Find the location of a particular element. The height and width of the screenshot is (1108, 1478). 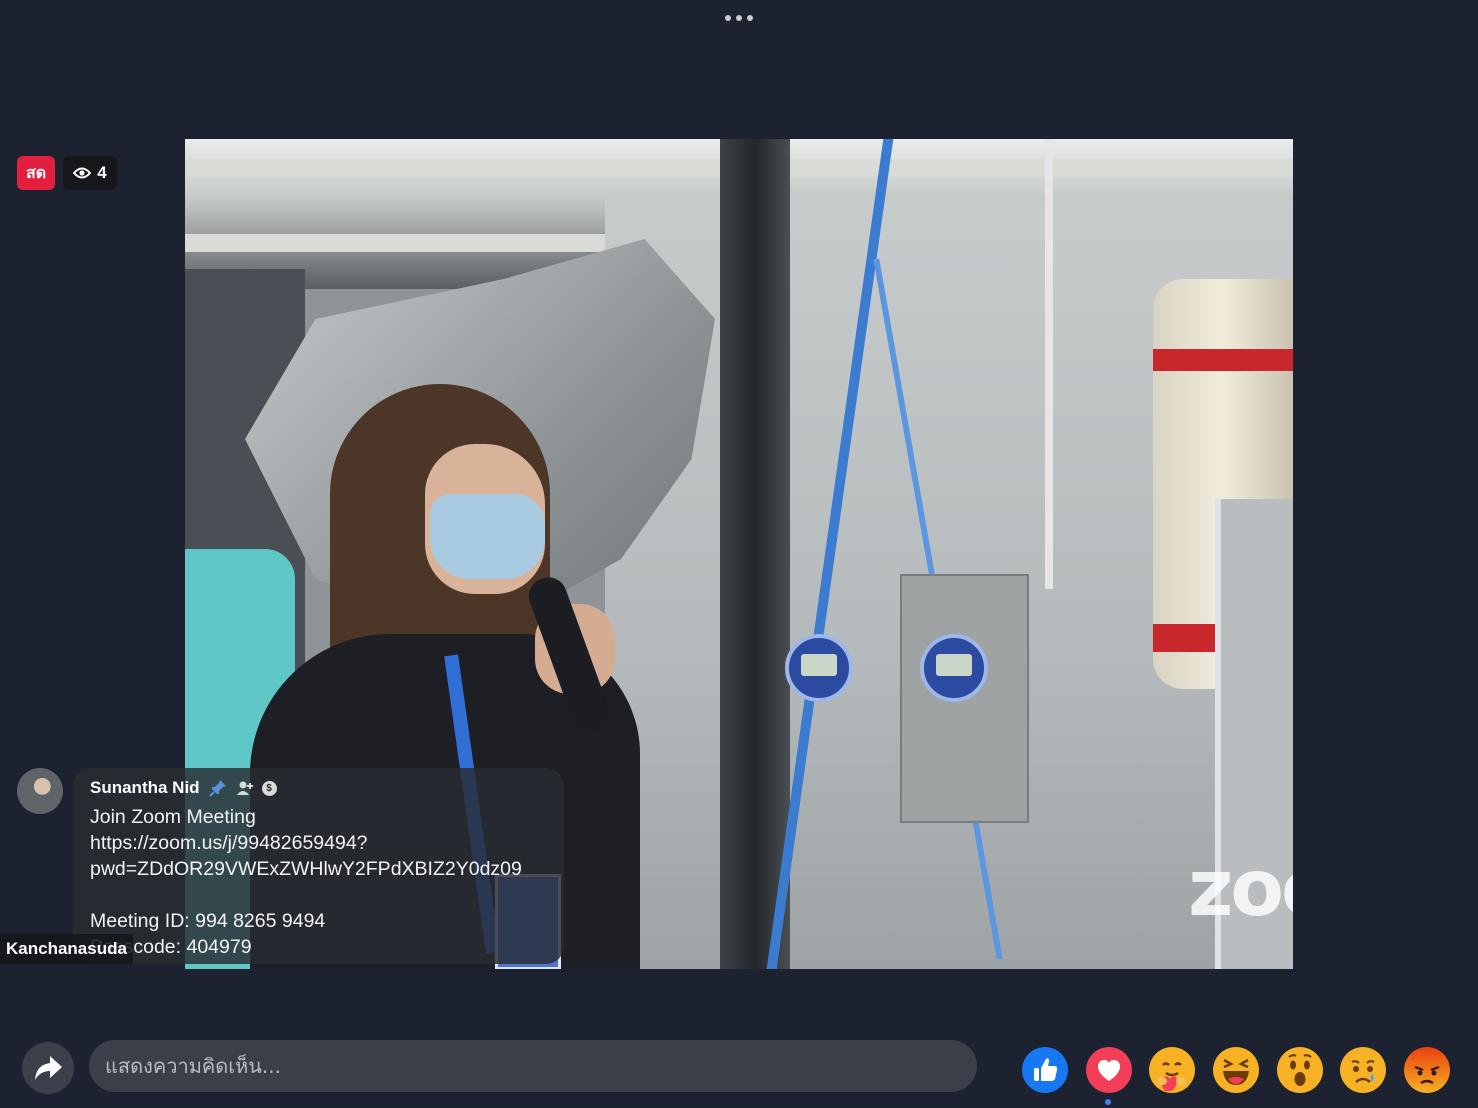

viewer-count: 4 is located at coordinates (102, 172).